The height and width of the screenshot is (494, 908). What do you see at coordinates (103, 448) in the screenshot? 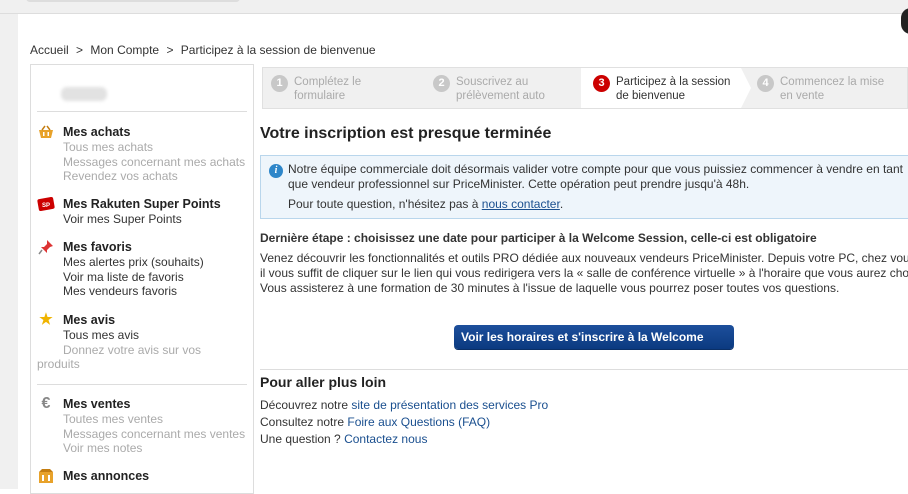
I see `link-voir-notes: Voir mes notes` at bounding box center [103, 448].